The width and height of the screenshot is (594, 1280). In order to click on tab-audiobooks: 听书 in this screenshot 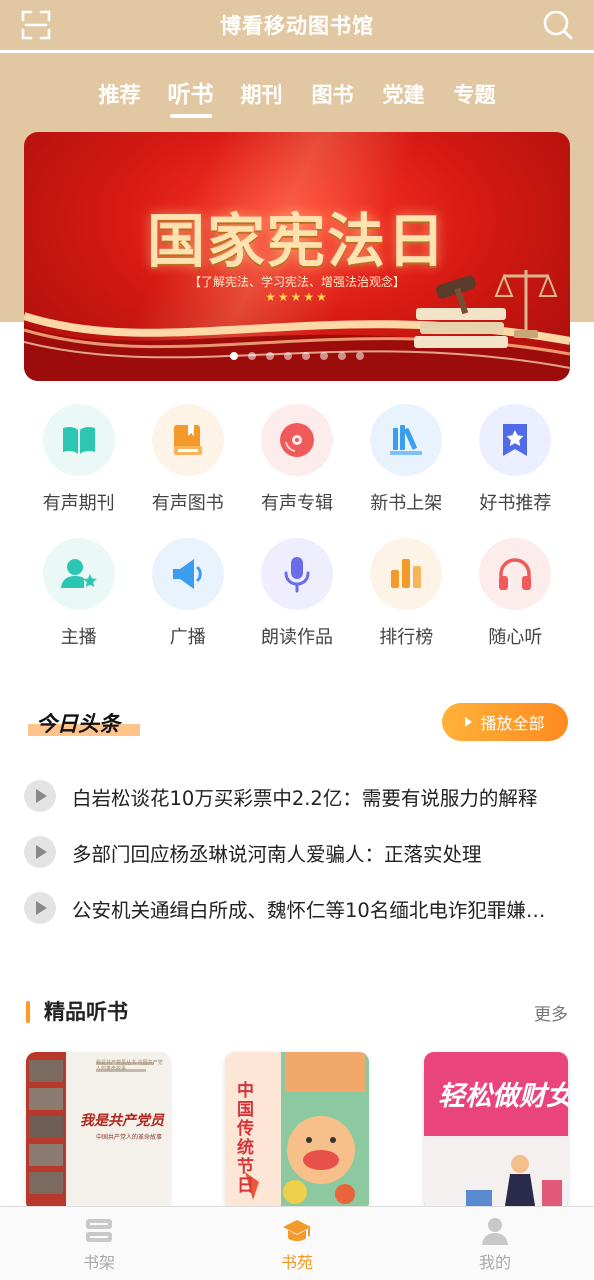, I will do `click(190, 98)`.